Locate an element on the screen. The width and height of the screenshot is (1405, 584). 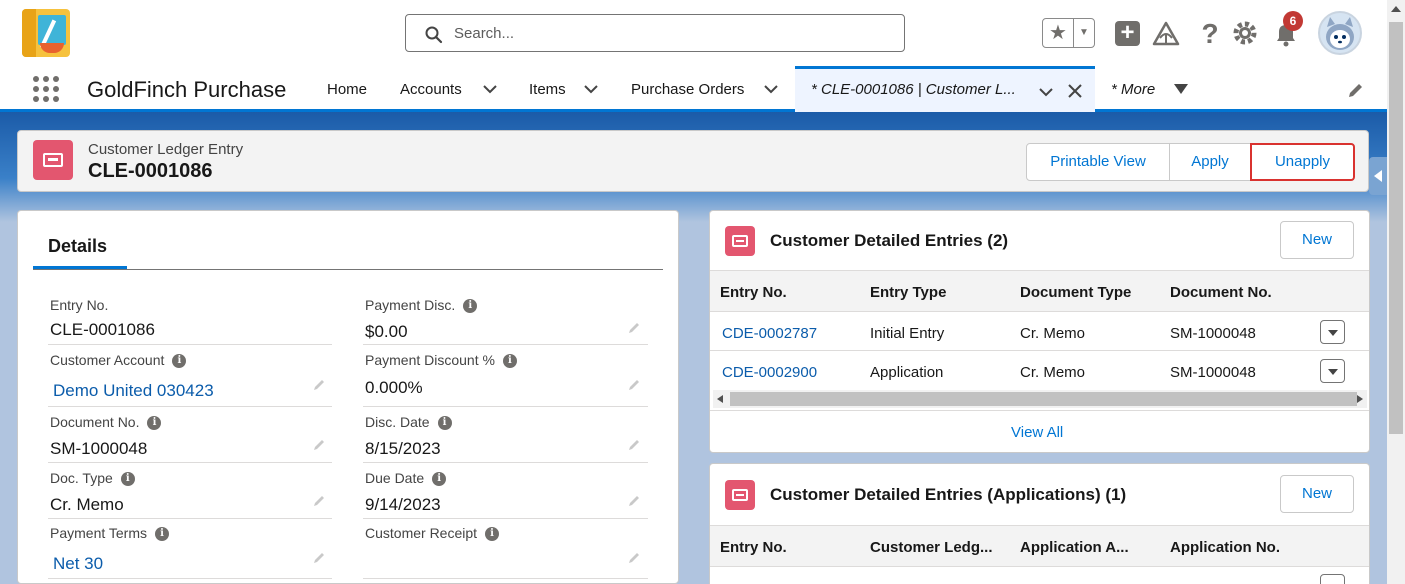
field-label-payment-discount-pct: Payment Discount % i is located at coordinates (441, 360).